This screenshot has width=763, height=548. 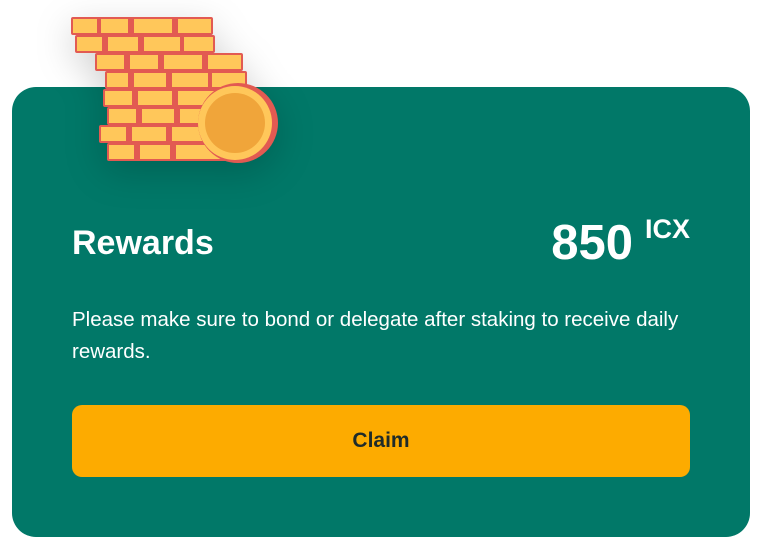 What do you see at coordinates (177, 93) in the screenshot?
I see `coin-stack-icon` at bounding box center [177, 93].